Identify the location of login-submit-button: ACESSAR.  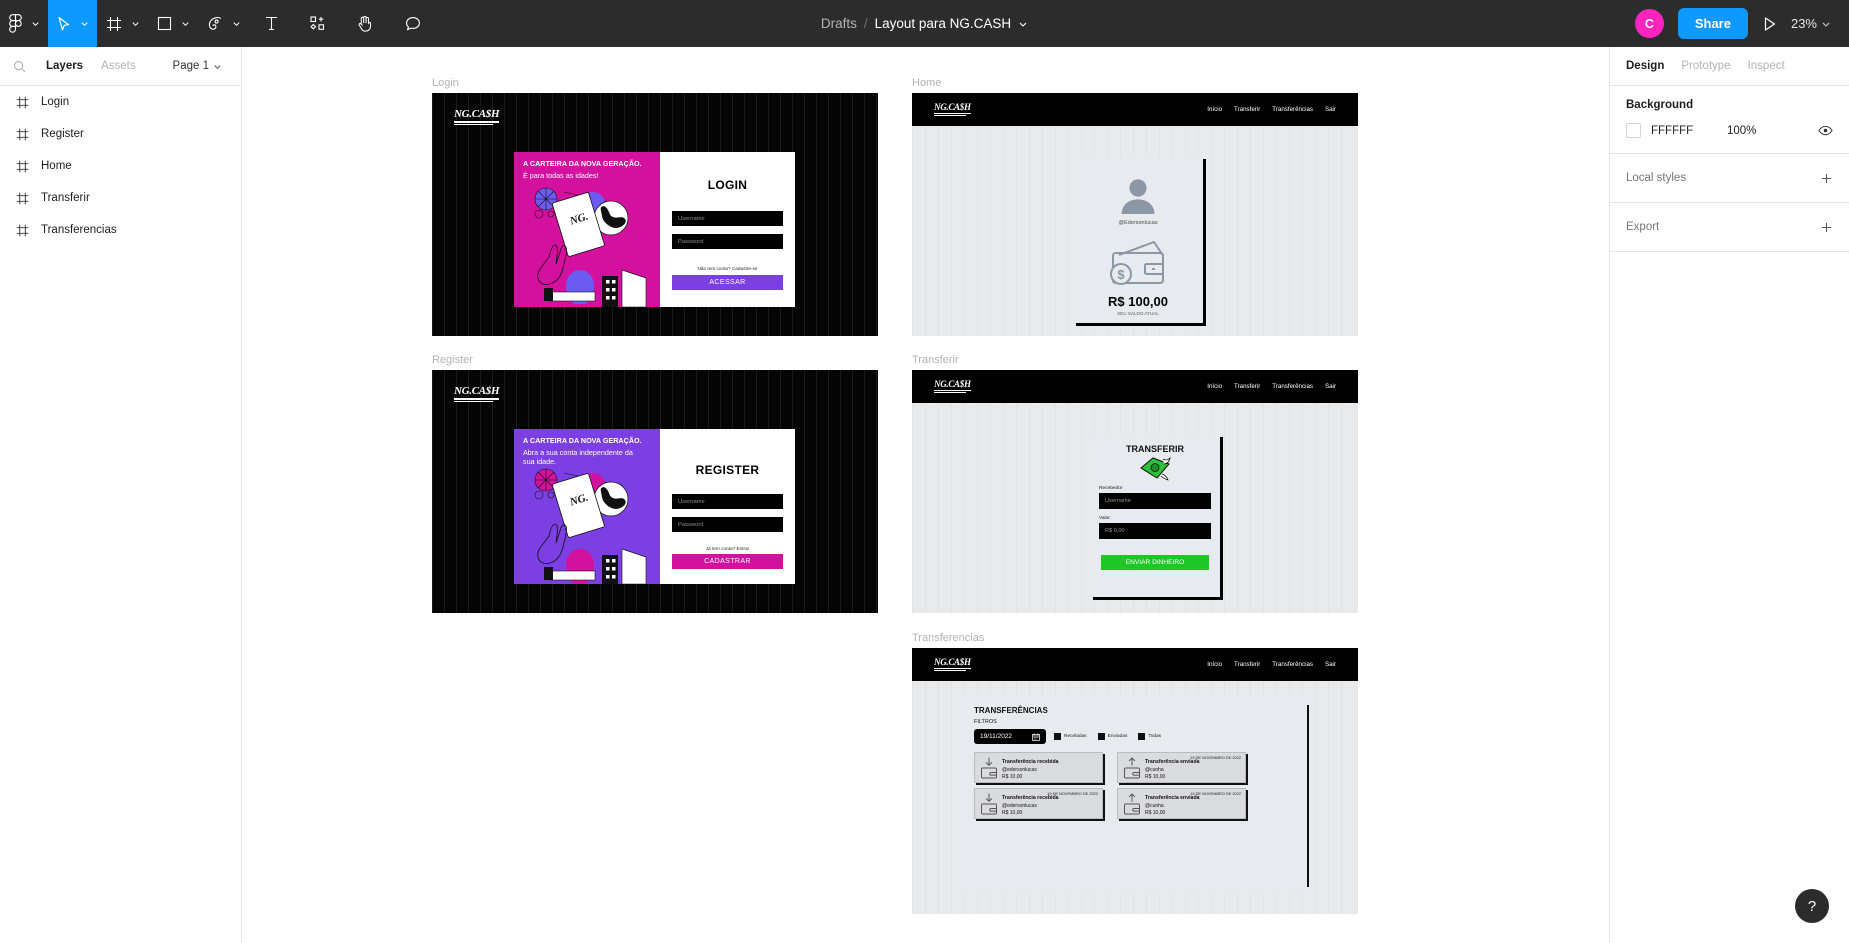
(727, 282).